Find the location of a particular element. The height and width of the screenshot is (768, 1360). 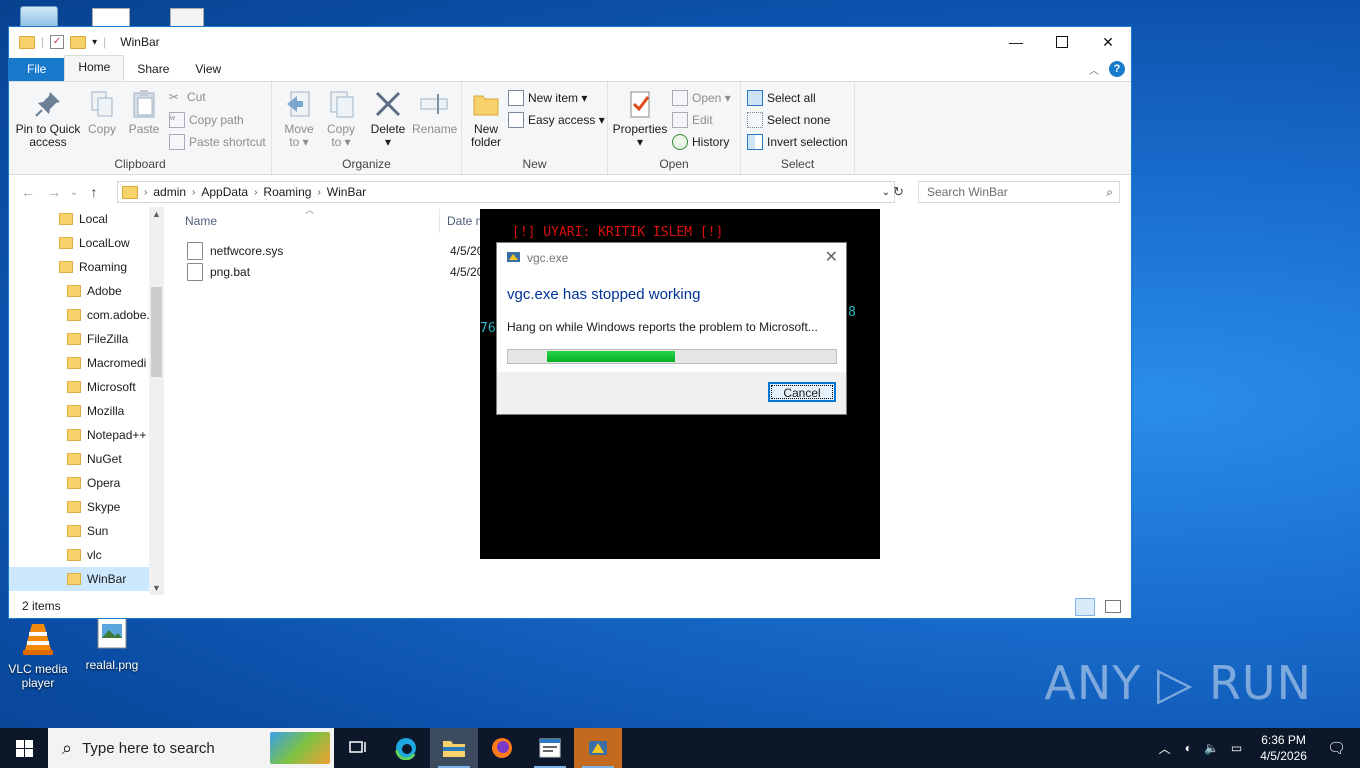

tab-home: Home is located at coordinates (94, 68).